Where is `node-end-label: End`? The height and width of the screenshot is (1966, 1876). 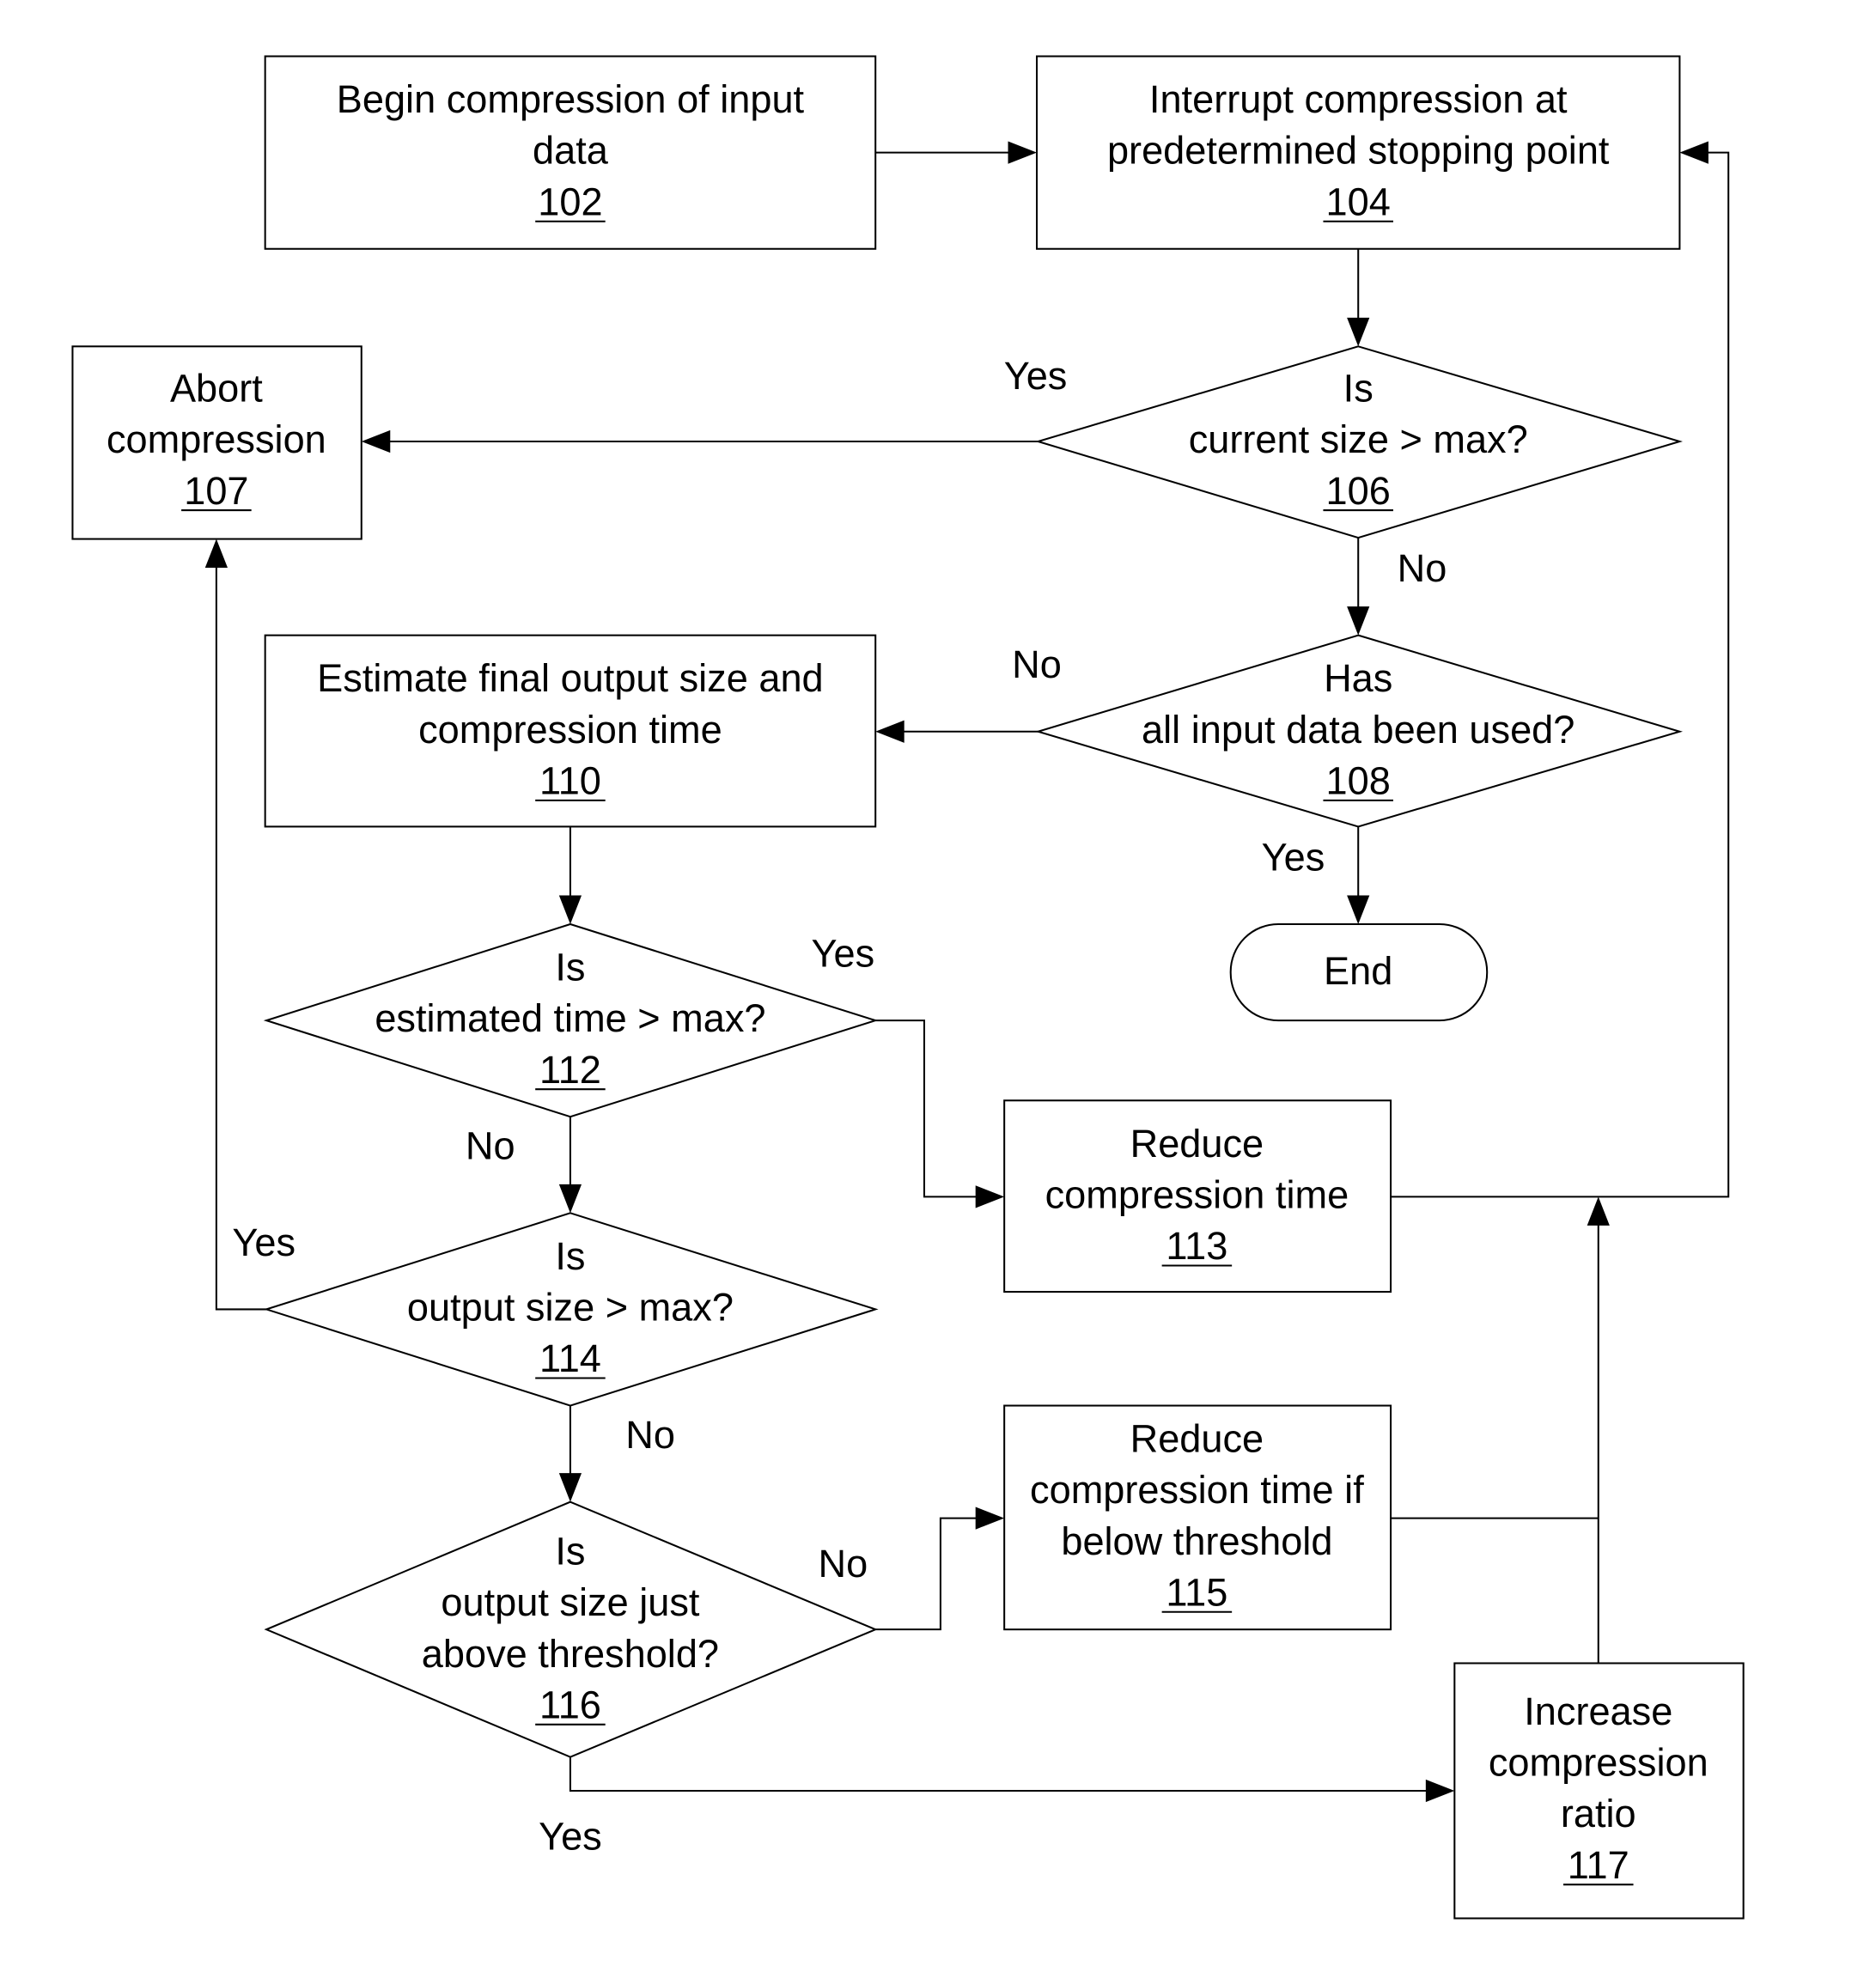
node-end-label: End is located at coordinates (1358, 971).